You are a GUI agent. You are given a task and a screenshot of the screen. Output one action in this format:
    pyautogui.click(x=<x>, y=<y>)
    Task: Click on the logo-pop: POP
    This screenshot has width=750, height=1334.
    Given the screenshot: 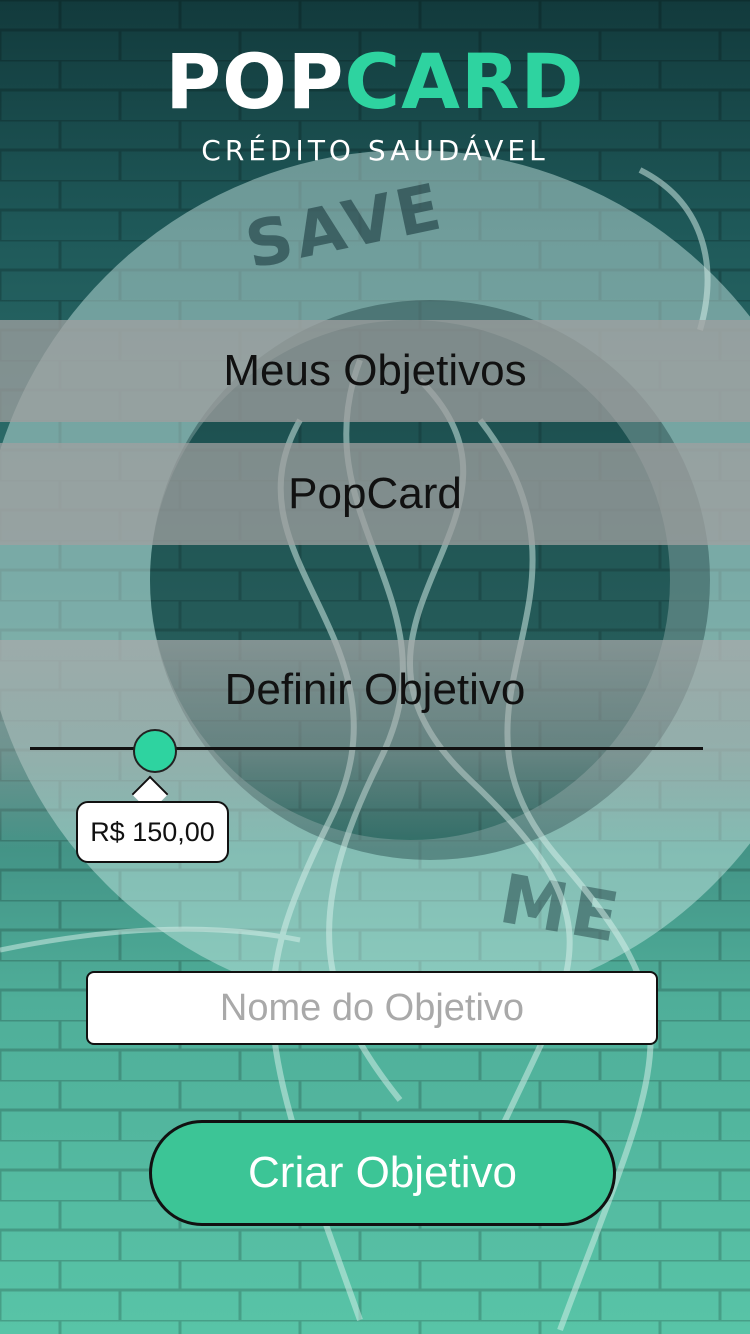 What is the action you would take?
    pyautogui.click(x=255, y=81)
    